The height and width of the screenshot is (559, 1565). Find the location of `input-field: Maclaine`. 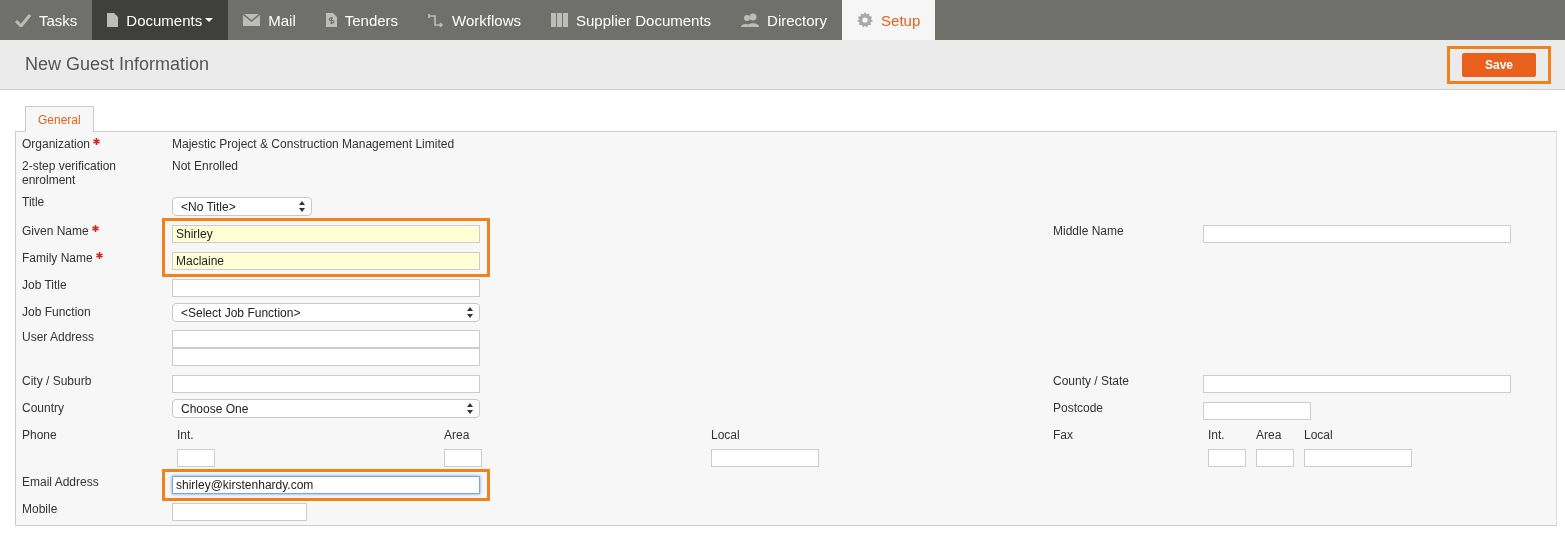

input-field: Maclaine is located at coordinates (326, 261).